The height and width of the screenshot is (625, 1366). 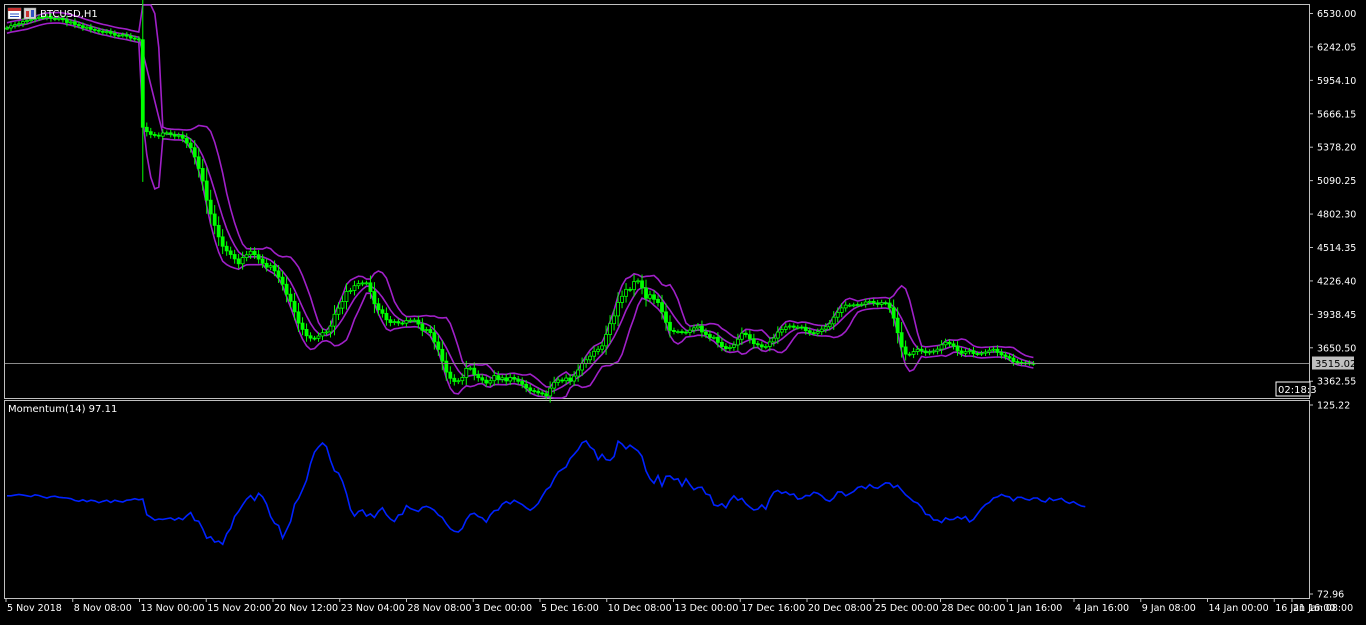 I want to click on time-tick-label: 15 Nov 20:00, so click(x=239, y=608).